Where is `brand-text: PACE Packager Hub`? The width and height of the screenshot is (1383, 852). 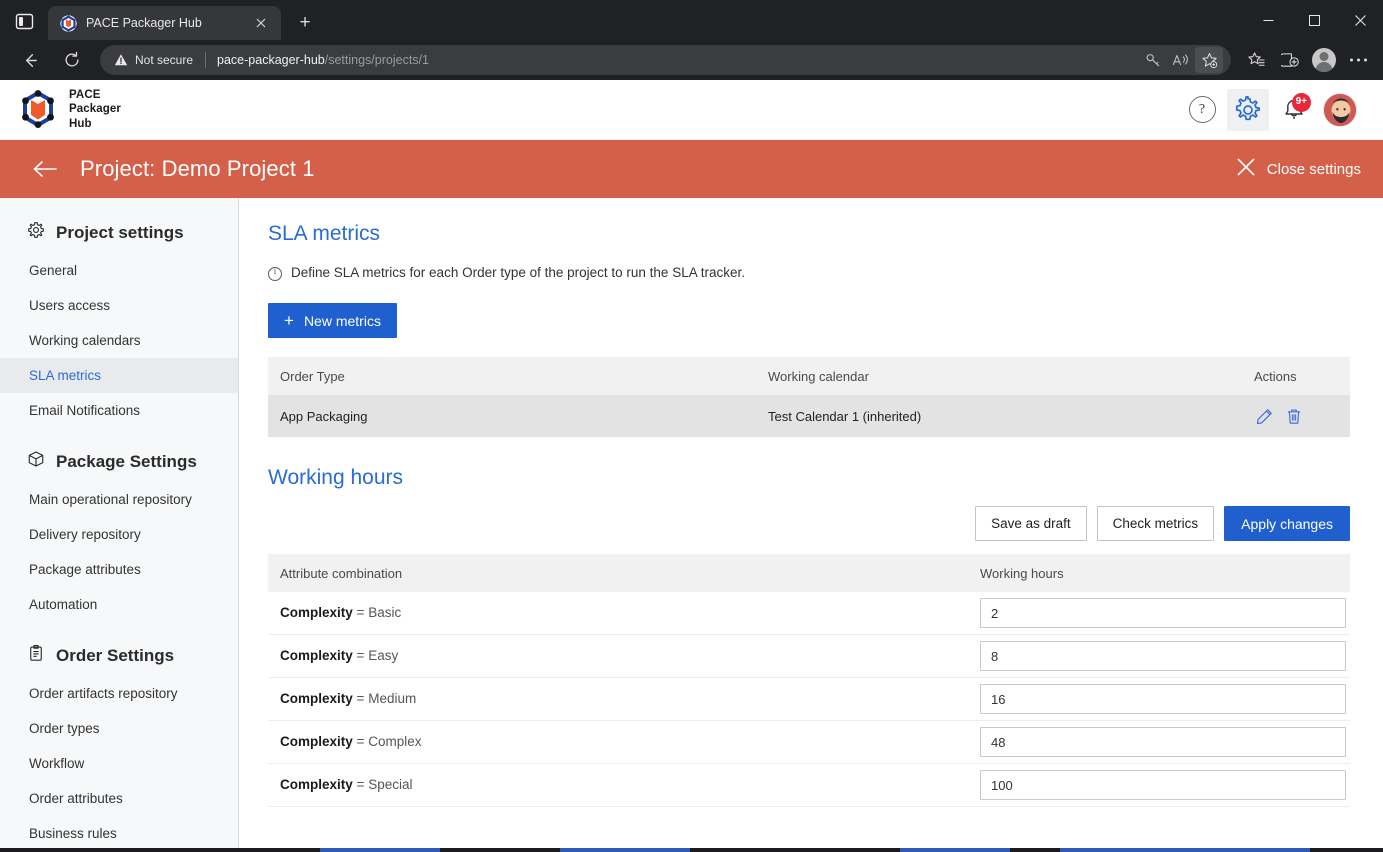
brand-text: PACE Packager Hub is located at coordinates (95, 109).